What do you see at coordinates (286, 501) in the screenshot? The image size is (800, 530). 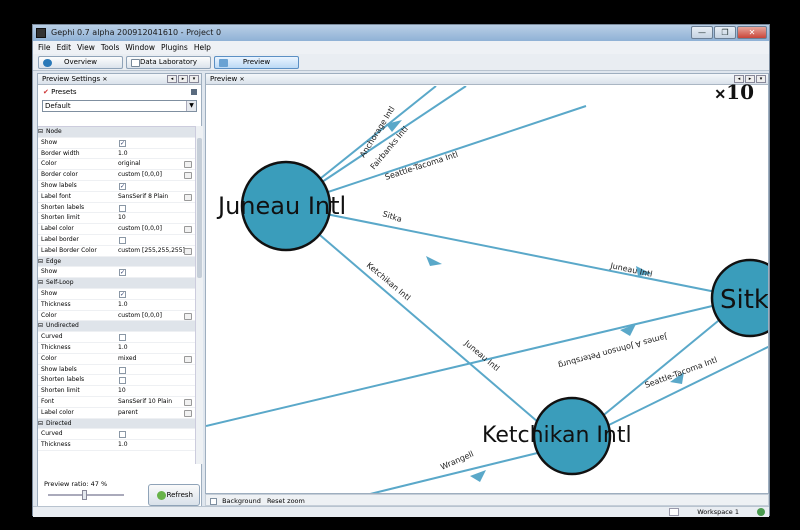 I see `reset-zoom-link: Reset zoom` at bounding box center [286, 501].